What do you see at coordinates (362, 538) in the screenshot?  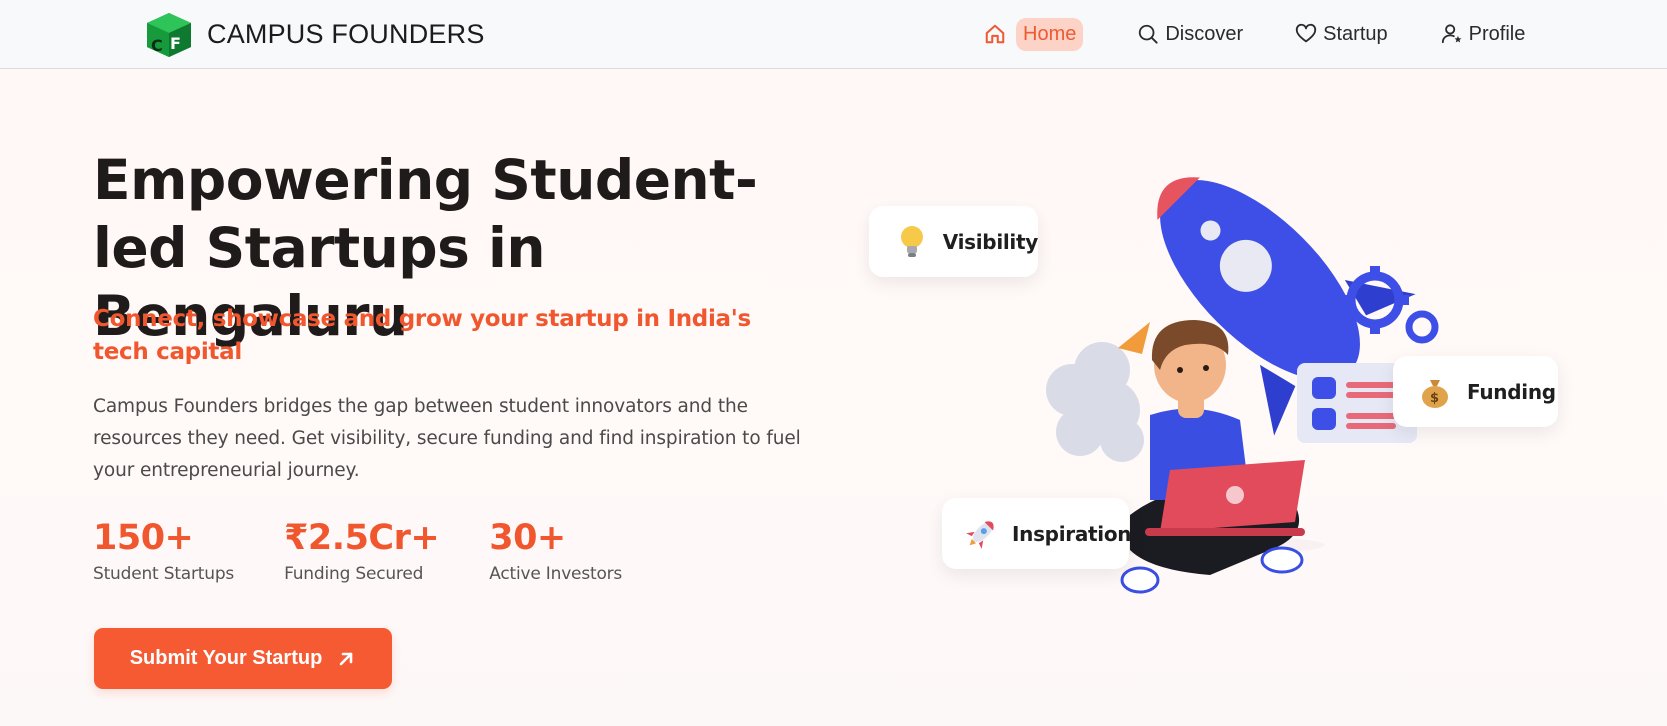 I see `stat-value: ₹2.5Cr+` at bounding box center [362, 538].